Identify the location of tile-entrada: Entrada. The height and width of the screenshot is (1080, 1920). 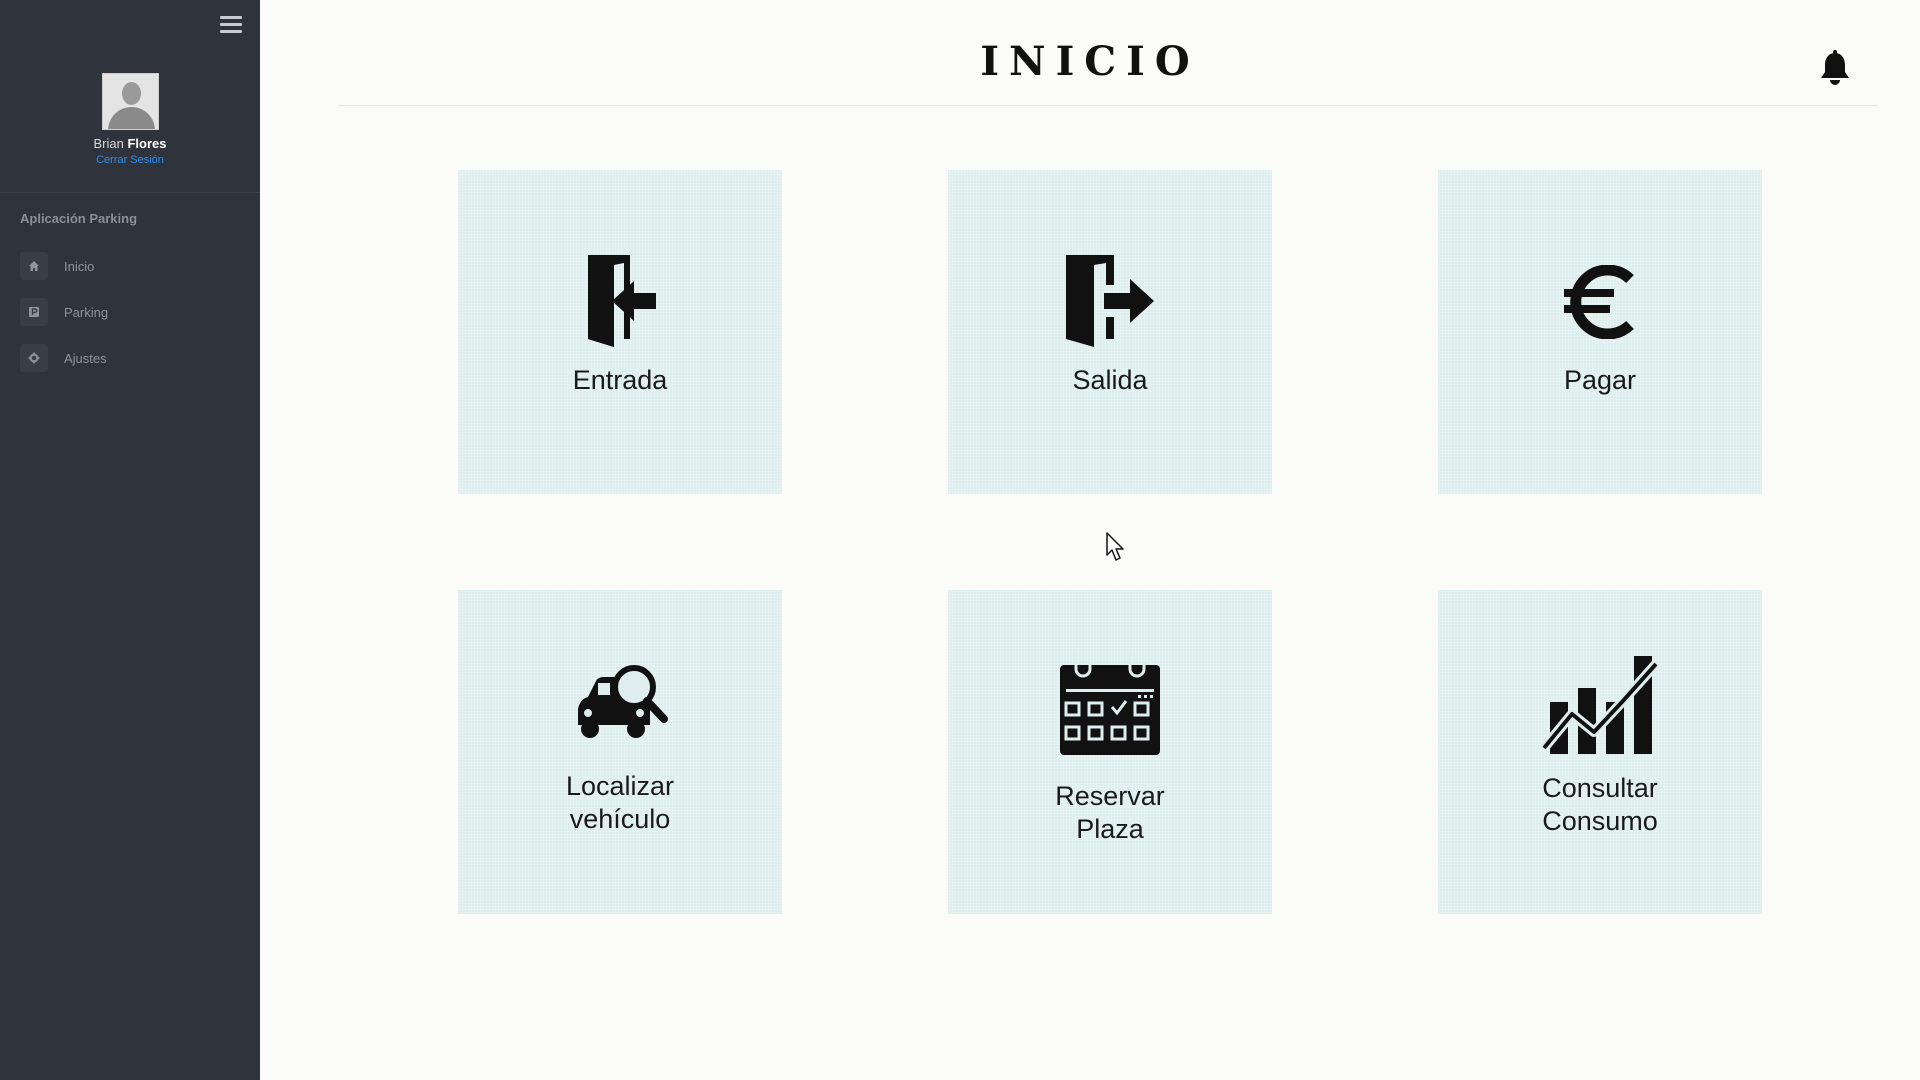
(620, 332).